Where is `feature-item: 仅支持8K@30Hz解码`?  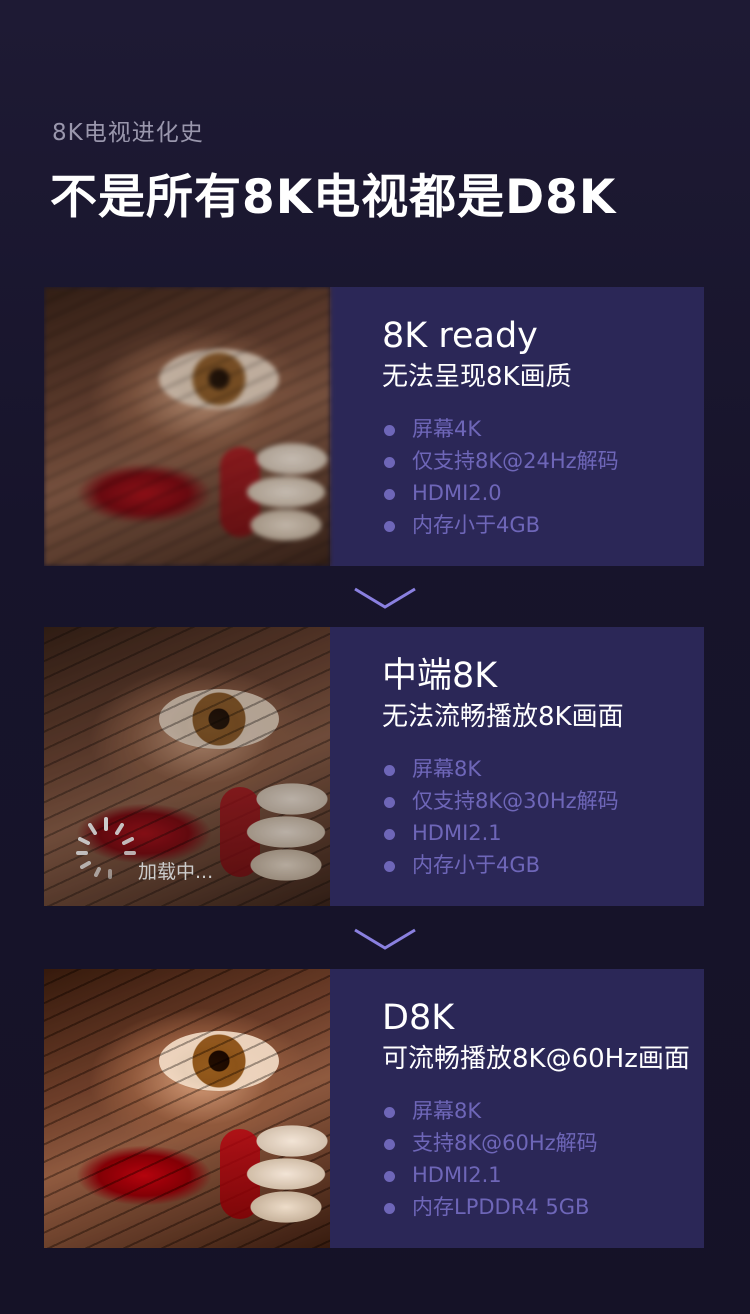
feature-item: 仅支持8K@30Hz解码 is located at coordinates (543, 801).